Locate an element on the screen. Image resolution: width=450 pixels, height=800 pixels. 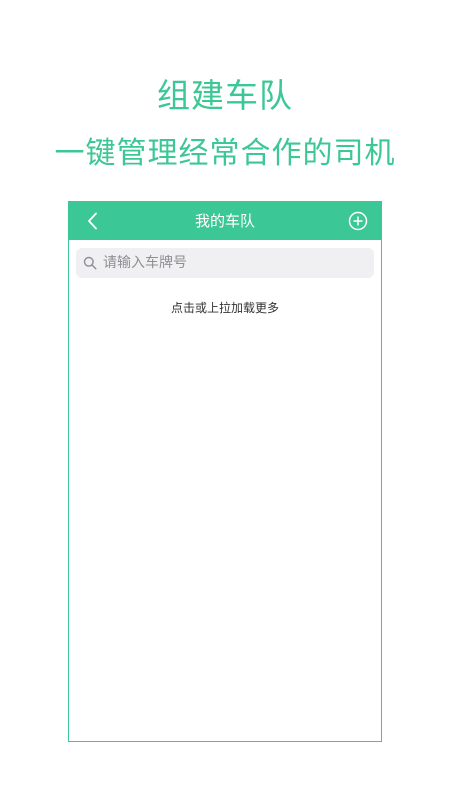
nav-bar: 我的车队 is located at coordinates (225, 221).